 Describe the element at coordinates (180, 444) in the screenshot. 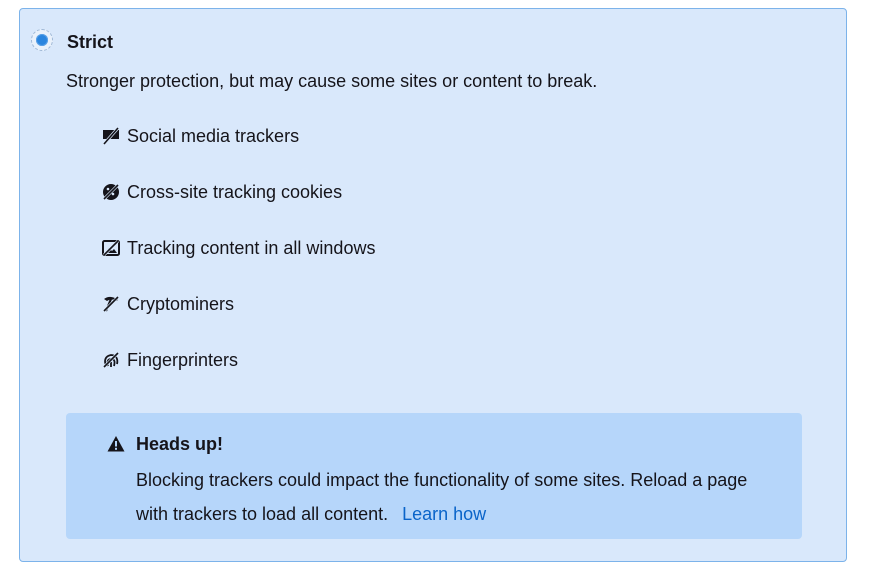

I see `notice-title: Heads up!` at that location.